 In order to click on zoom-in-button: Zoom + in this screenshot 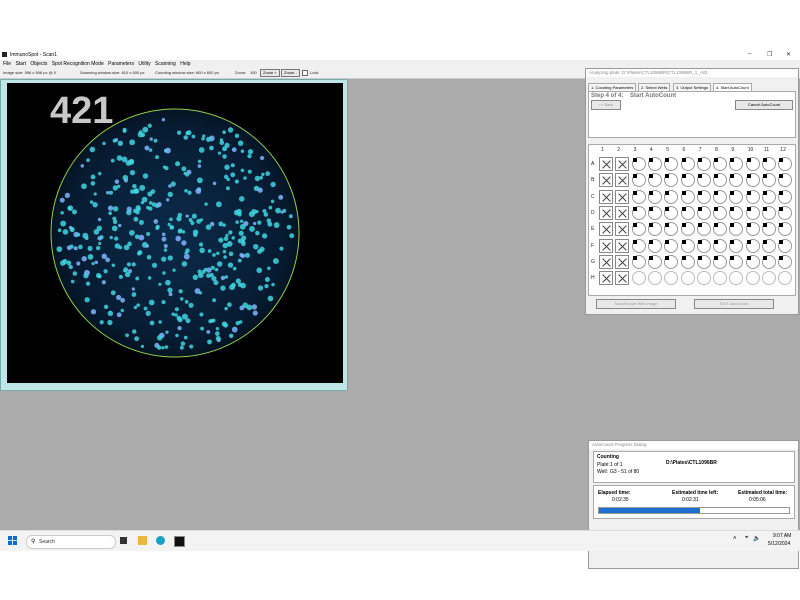, I will do `click(270, 73)`.